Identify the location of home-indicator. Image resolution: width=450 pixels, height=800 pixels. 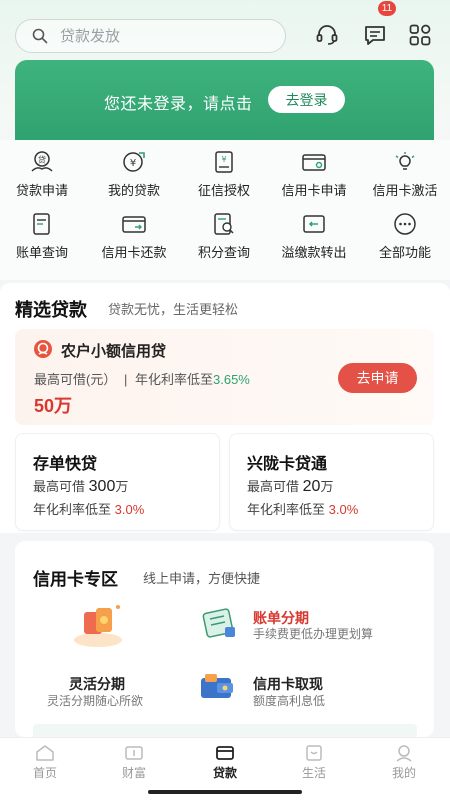
(225, 792).